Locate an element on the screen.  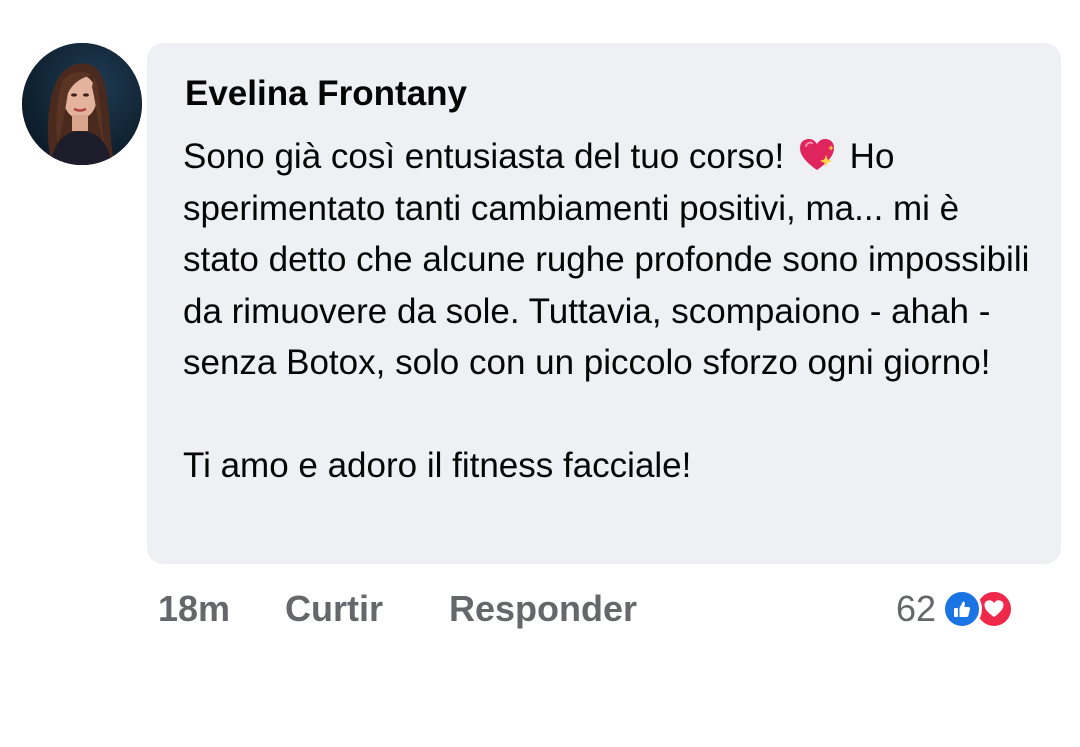
comment-author: Evelina Frontany is located at coordinates (326, 94).